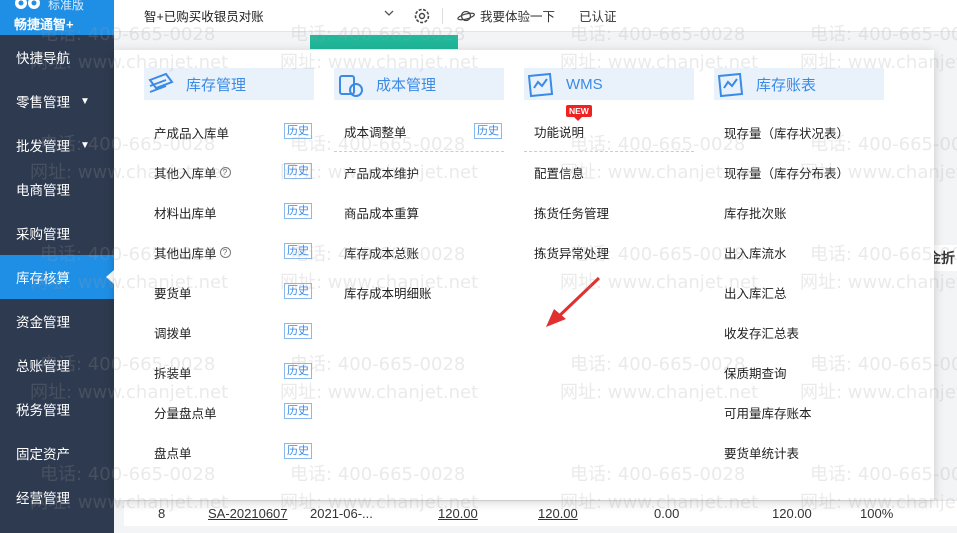 The height and width of the screenshot is (533, 957). What do you see at coordinates (762, 453) in the screenshot?
I see `menu-item-label: 要货单统计表` at bounding box center [762, 453].